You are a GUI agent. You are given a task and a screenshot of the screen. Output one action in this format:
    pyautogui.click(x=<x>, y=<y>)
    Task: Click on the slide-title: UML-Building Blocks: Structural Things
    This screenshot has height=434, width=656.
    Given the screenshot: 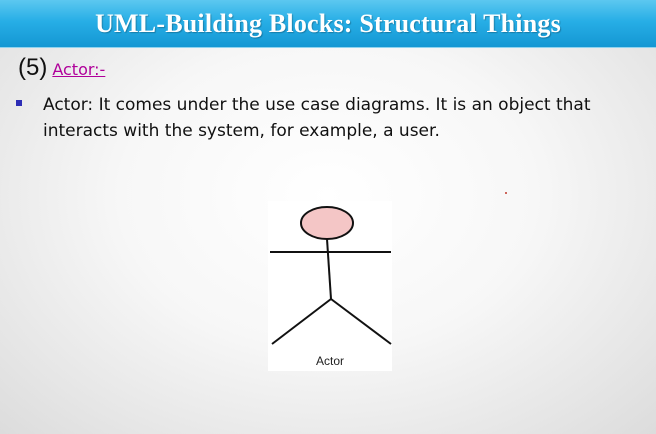 What is the action you would take?
    pyautogui.click(x=328, y=23)
    